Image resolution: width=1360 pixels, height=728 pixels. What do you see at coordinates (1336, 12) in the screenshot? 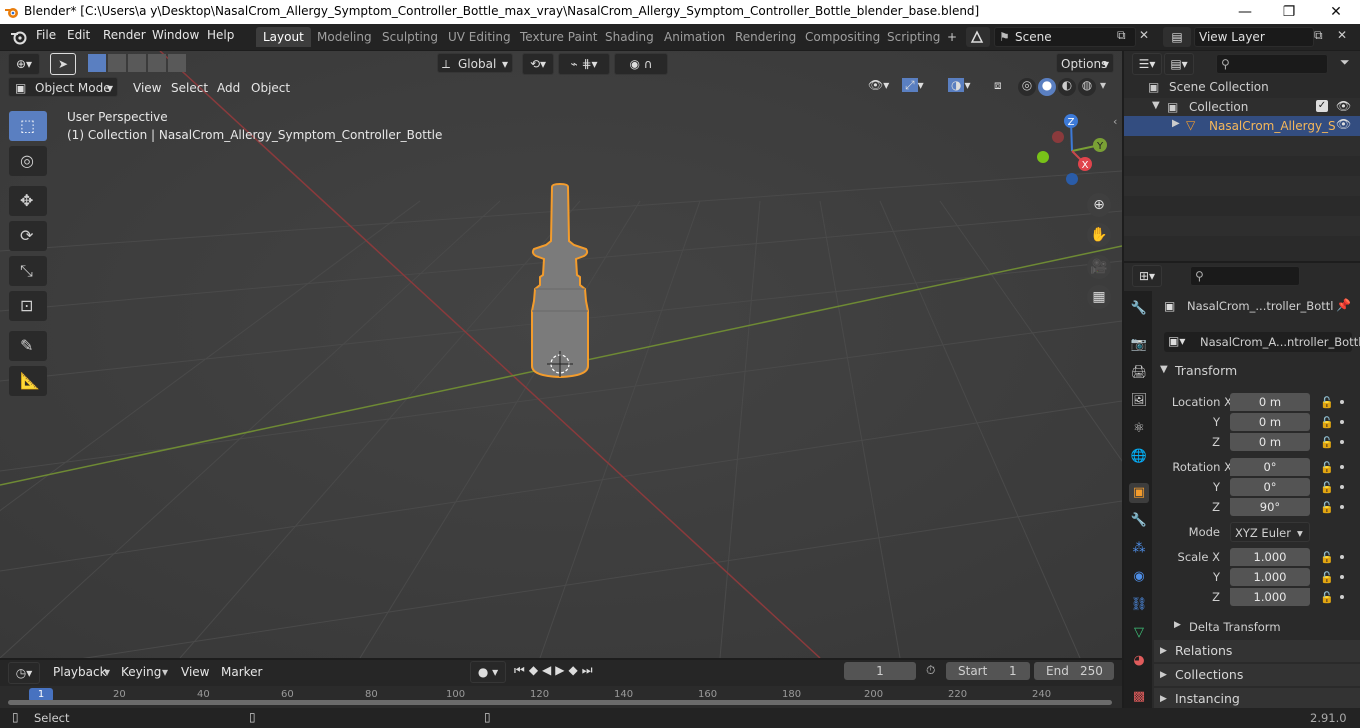
I see `close-button: ✕` at bounding box center [1336, 12].